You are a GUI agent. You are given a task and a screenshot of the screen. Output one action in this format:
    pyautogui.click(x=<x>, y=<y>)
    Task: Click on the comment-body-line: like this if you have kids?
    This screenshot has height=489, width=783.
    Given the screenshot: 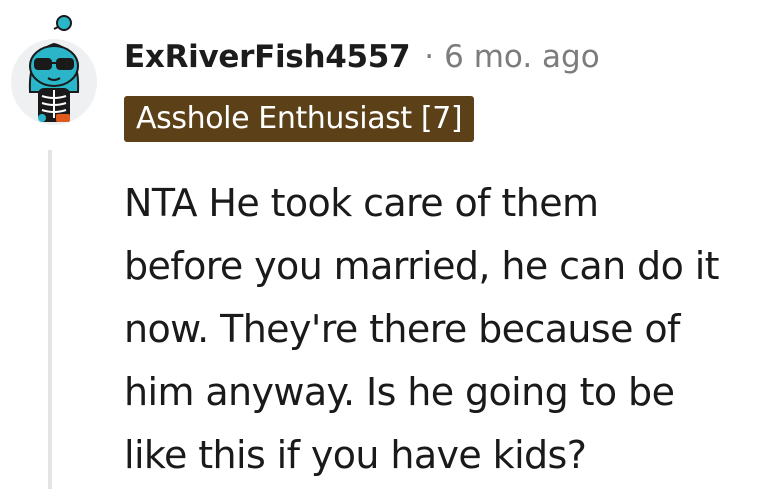 What is the action you would take?
    pyautogui.click(x=355, y=455)
    